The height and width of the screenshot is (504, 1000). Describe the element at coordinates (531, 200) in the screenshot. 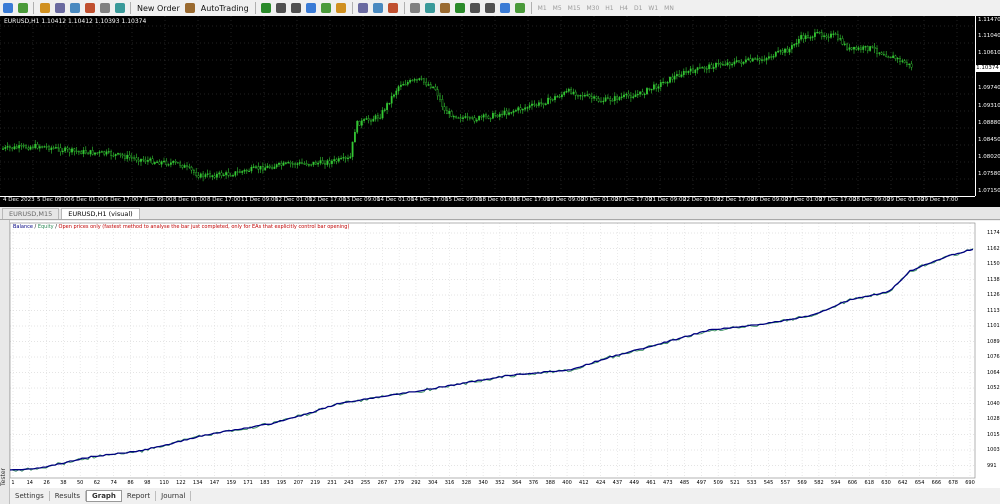

I see `time-label: 18 Dec 17:00` at that location.